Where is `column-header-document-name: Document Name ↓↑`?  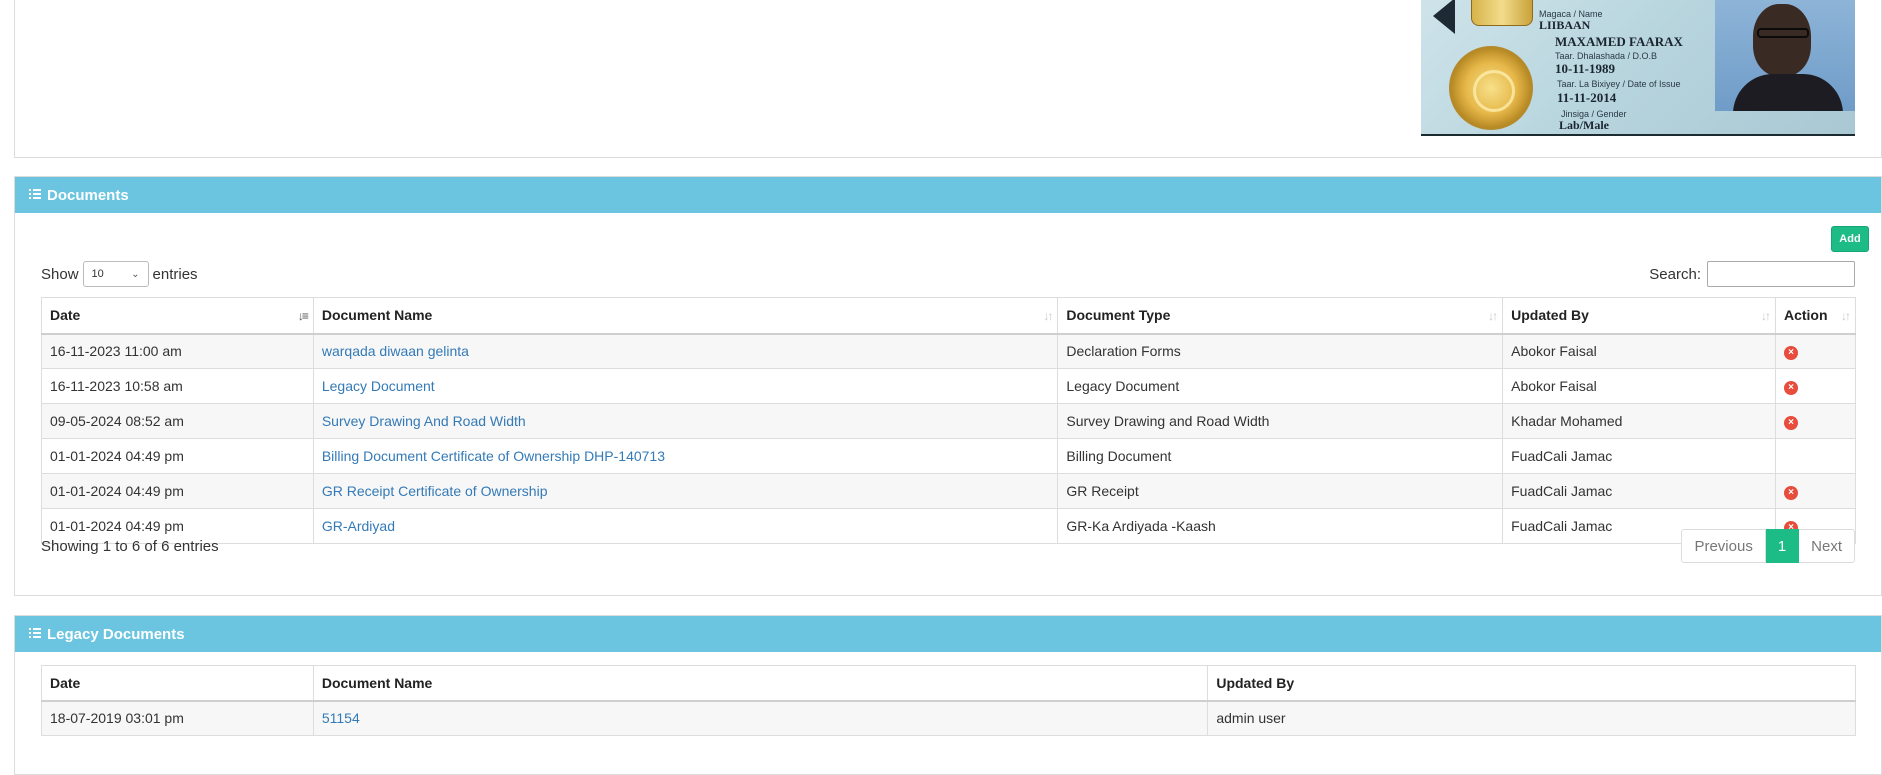 column-header-document-name: Document Name ↓↑ is located at coordinates (685, 316).